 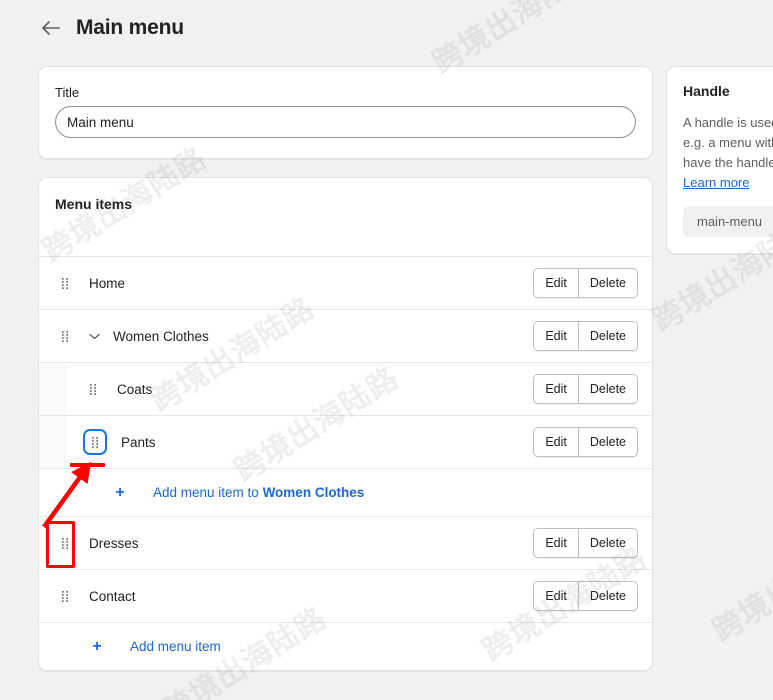 I want to click on menu-item-row-dresses: Dresses Edit Delete, so click(x=345, y=542).